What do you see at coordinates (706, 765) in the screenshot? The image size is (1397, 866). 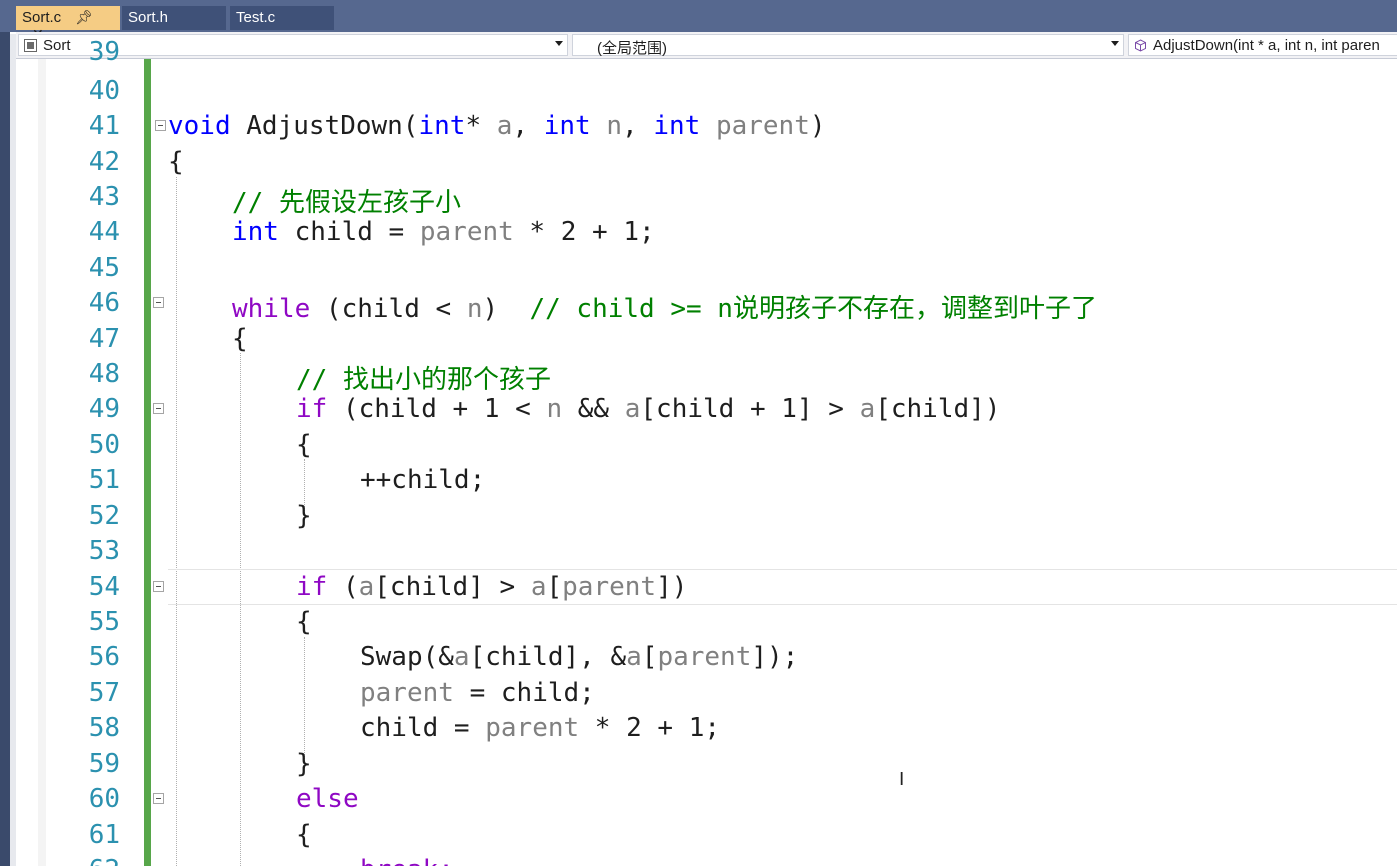 I see `code-line: 59 }` at bounding box center [706, 765].